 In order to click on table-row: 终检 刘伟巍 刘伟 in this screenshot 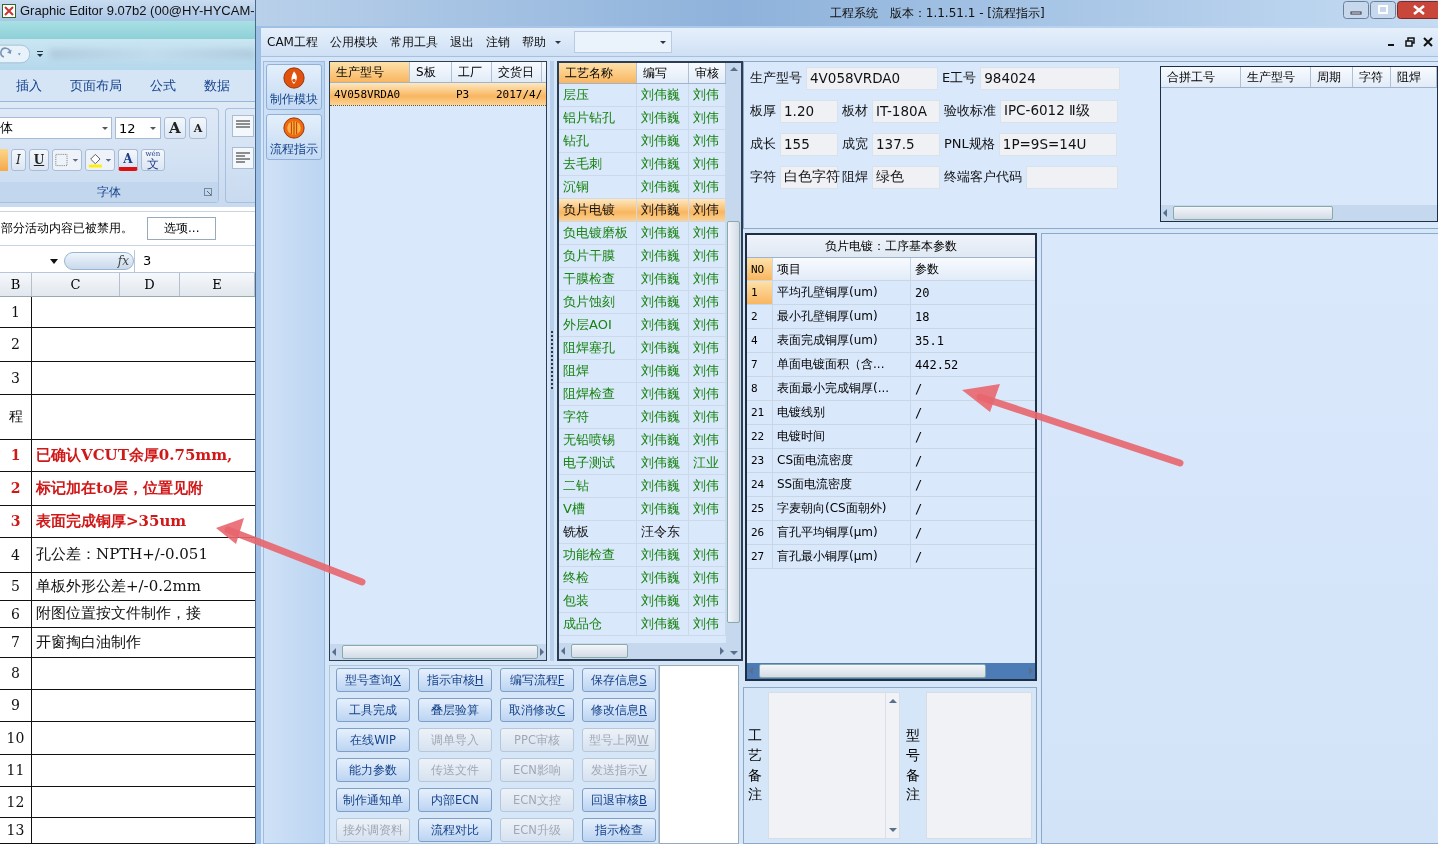, I will do `click(642, 578)`.